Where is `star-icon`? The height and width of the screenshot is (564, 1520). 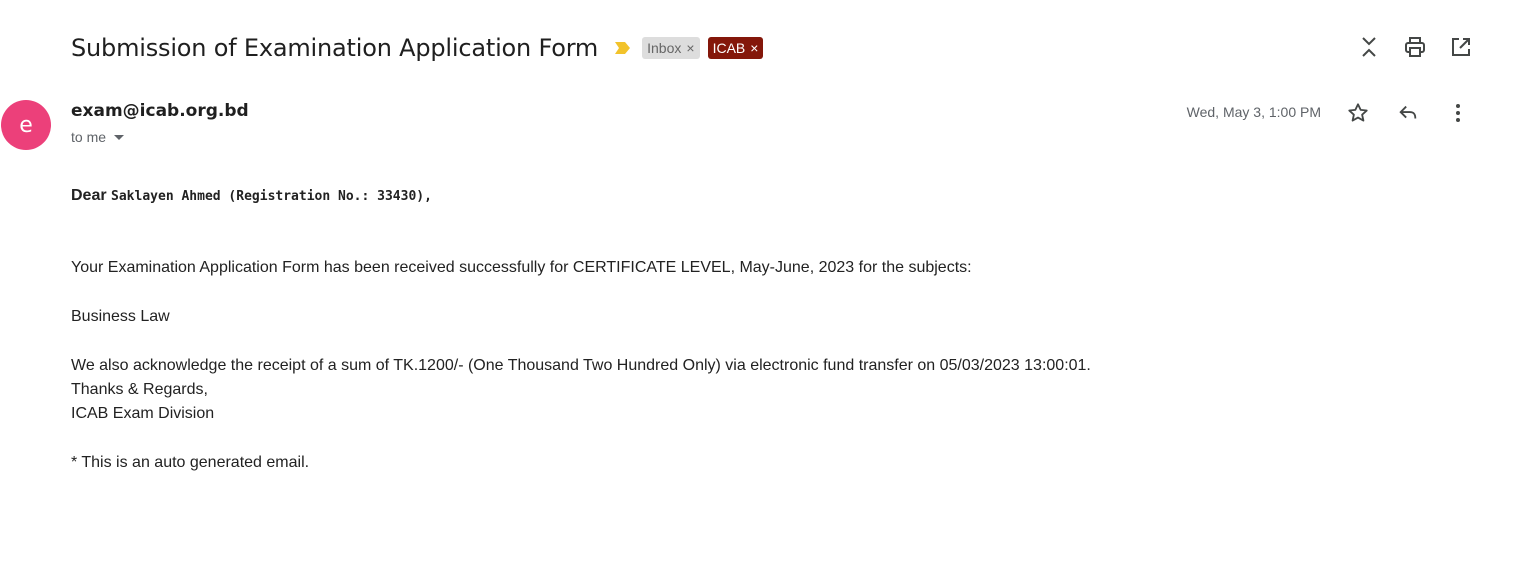 star-icon is located at coordinates (1358, 113).